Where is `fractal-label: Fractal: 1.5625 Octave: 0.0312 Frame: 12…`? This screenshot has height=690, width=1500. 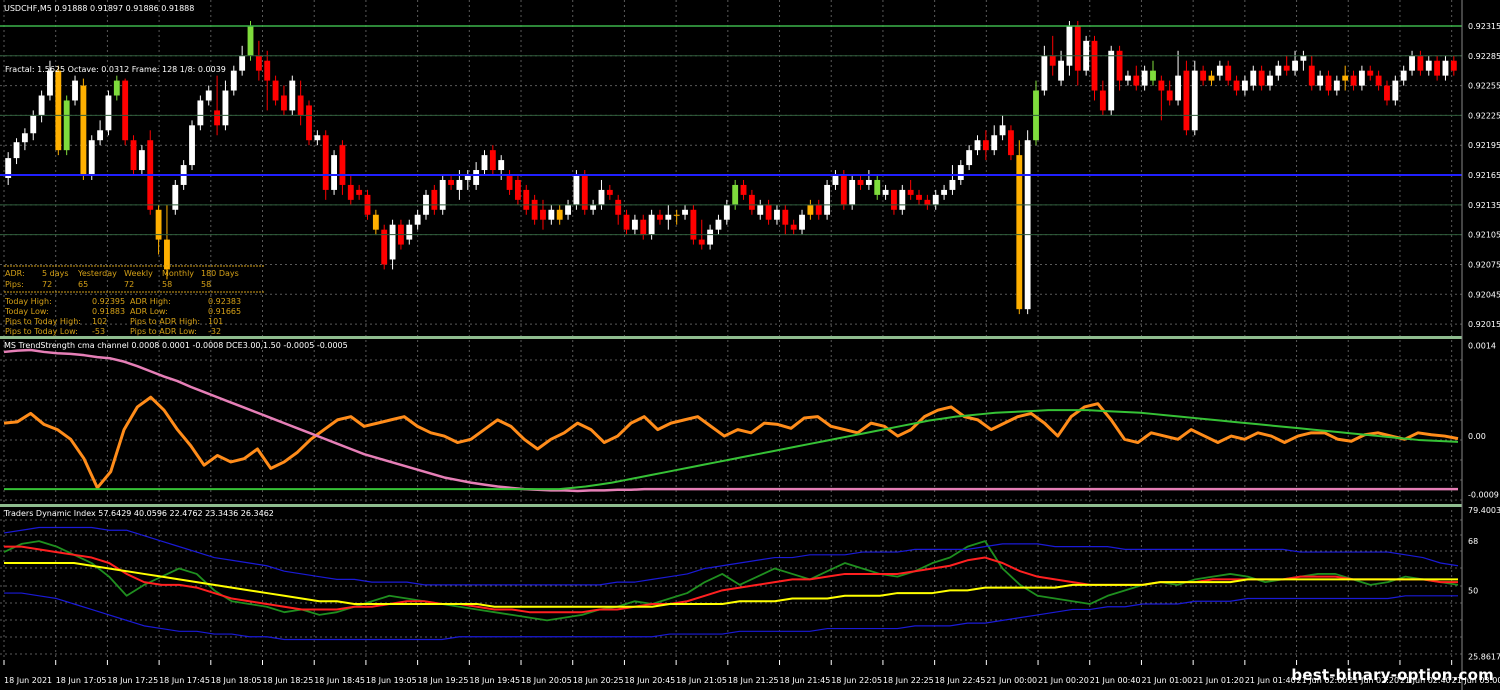 fractal-label: Fractal: 1.5625 Octave: 0.0312 Frame: 12… is located at coordinates (115, 69).